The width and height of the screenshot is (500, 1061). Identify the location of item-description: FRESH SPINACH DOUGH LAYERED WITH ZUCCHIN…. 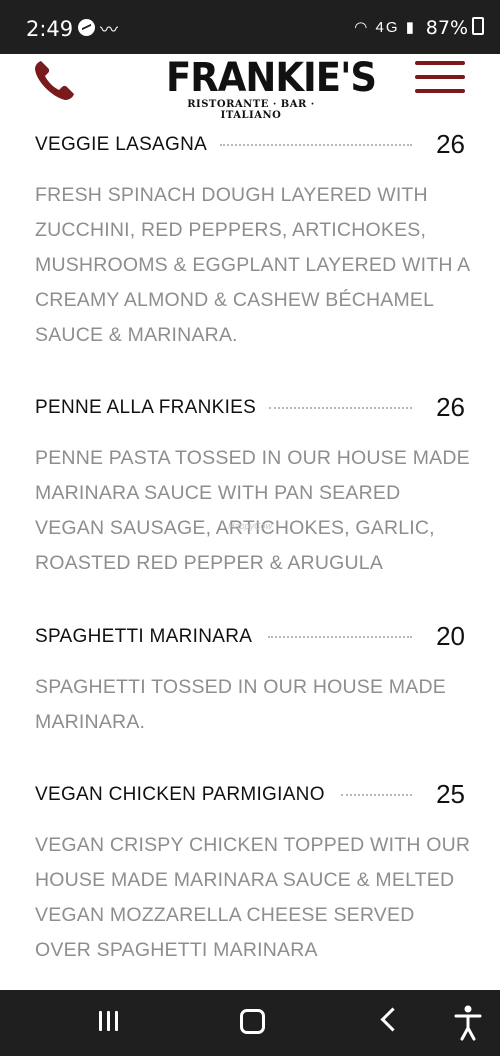
(252, 265).